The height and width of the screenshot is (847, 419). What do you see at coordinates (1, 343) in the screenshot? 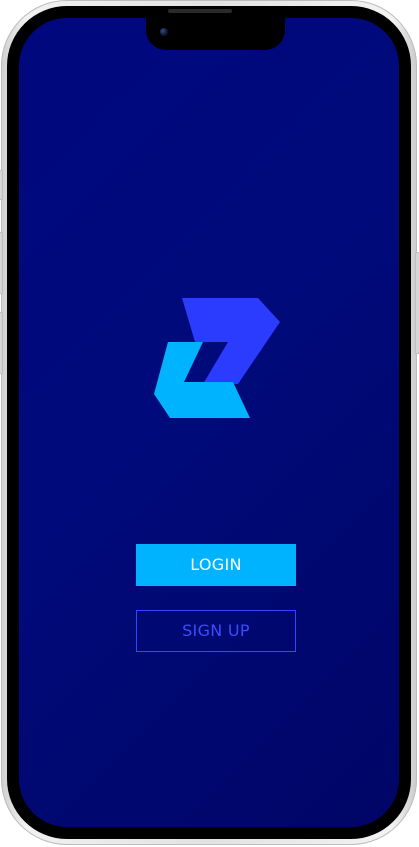
I see `volume-down-button` at bounding box center [1, 343].